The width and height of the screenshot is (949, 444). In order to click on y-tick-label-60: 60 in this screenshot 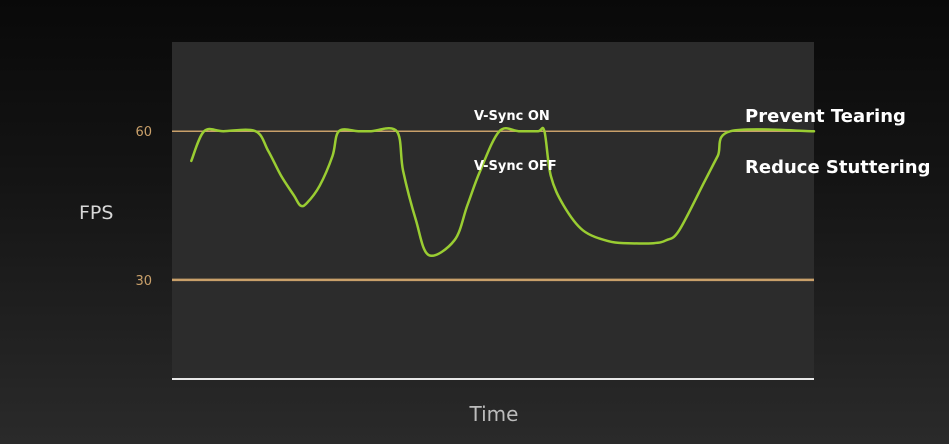, I will do `click(143, 132)`.